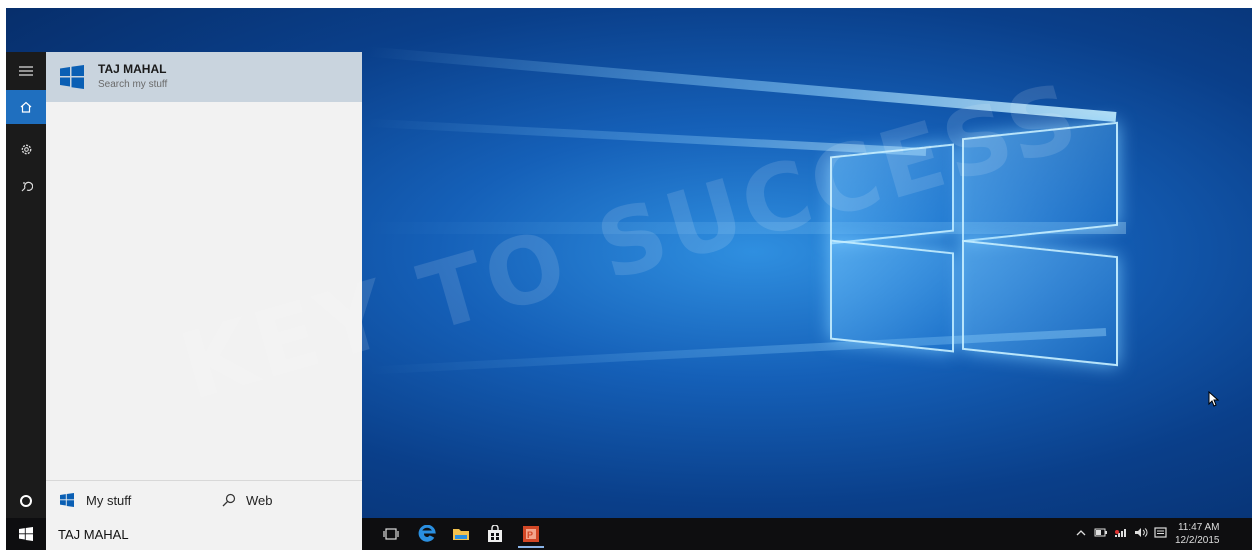  I want to click on result-subtitle: Search my stuff, so click(133, 84).